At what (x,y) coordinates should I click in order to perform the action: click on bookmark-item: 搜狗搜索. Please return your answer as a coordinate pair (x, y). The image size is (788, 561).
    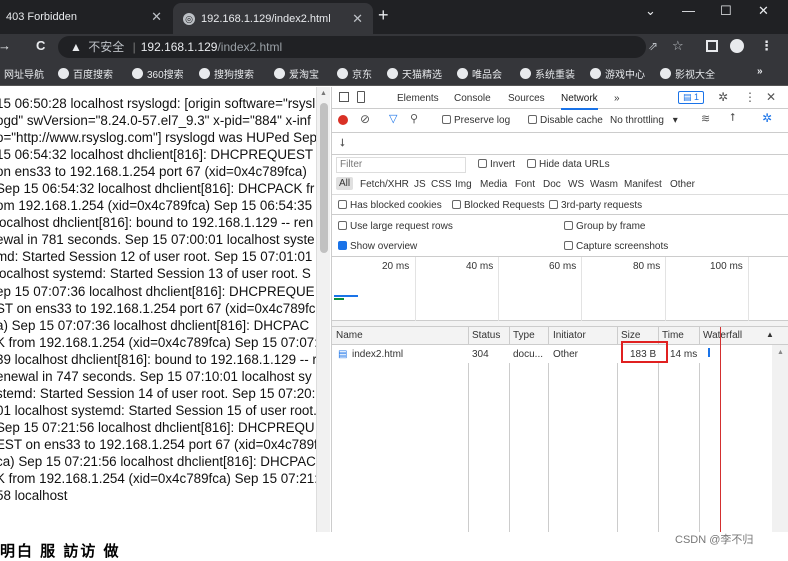
    Looking at the image, I should click on (226, 73).